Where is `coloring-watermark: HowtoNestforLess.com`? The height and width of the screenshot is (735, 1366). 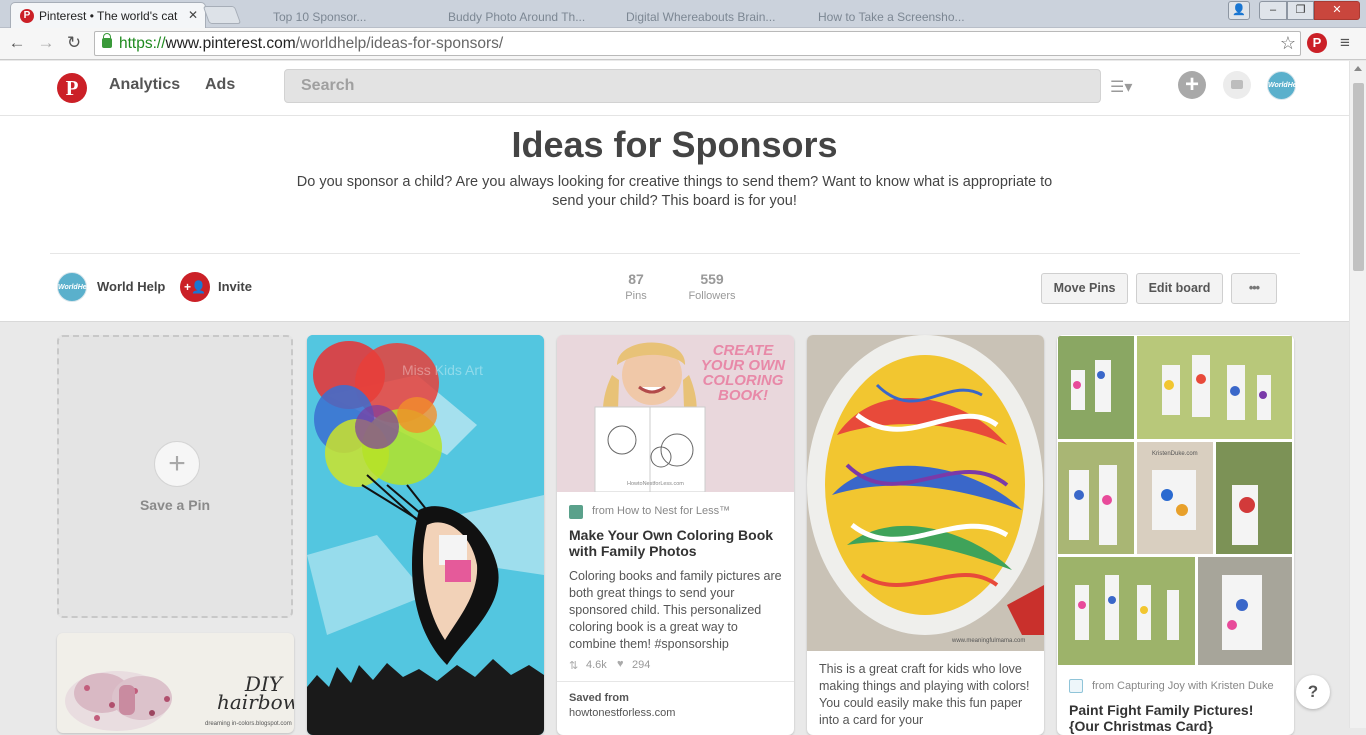
coloring-watermark: HowtoNestforLess.com is located at coordinates (655, 484).